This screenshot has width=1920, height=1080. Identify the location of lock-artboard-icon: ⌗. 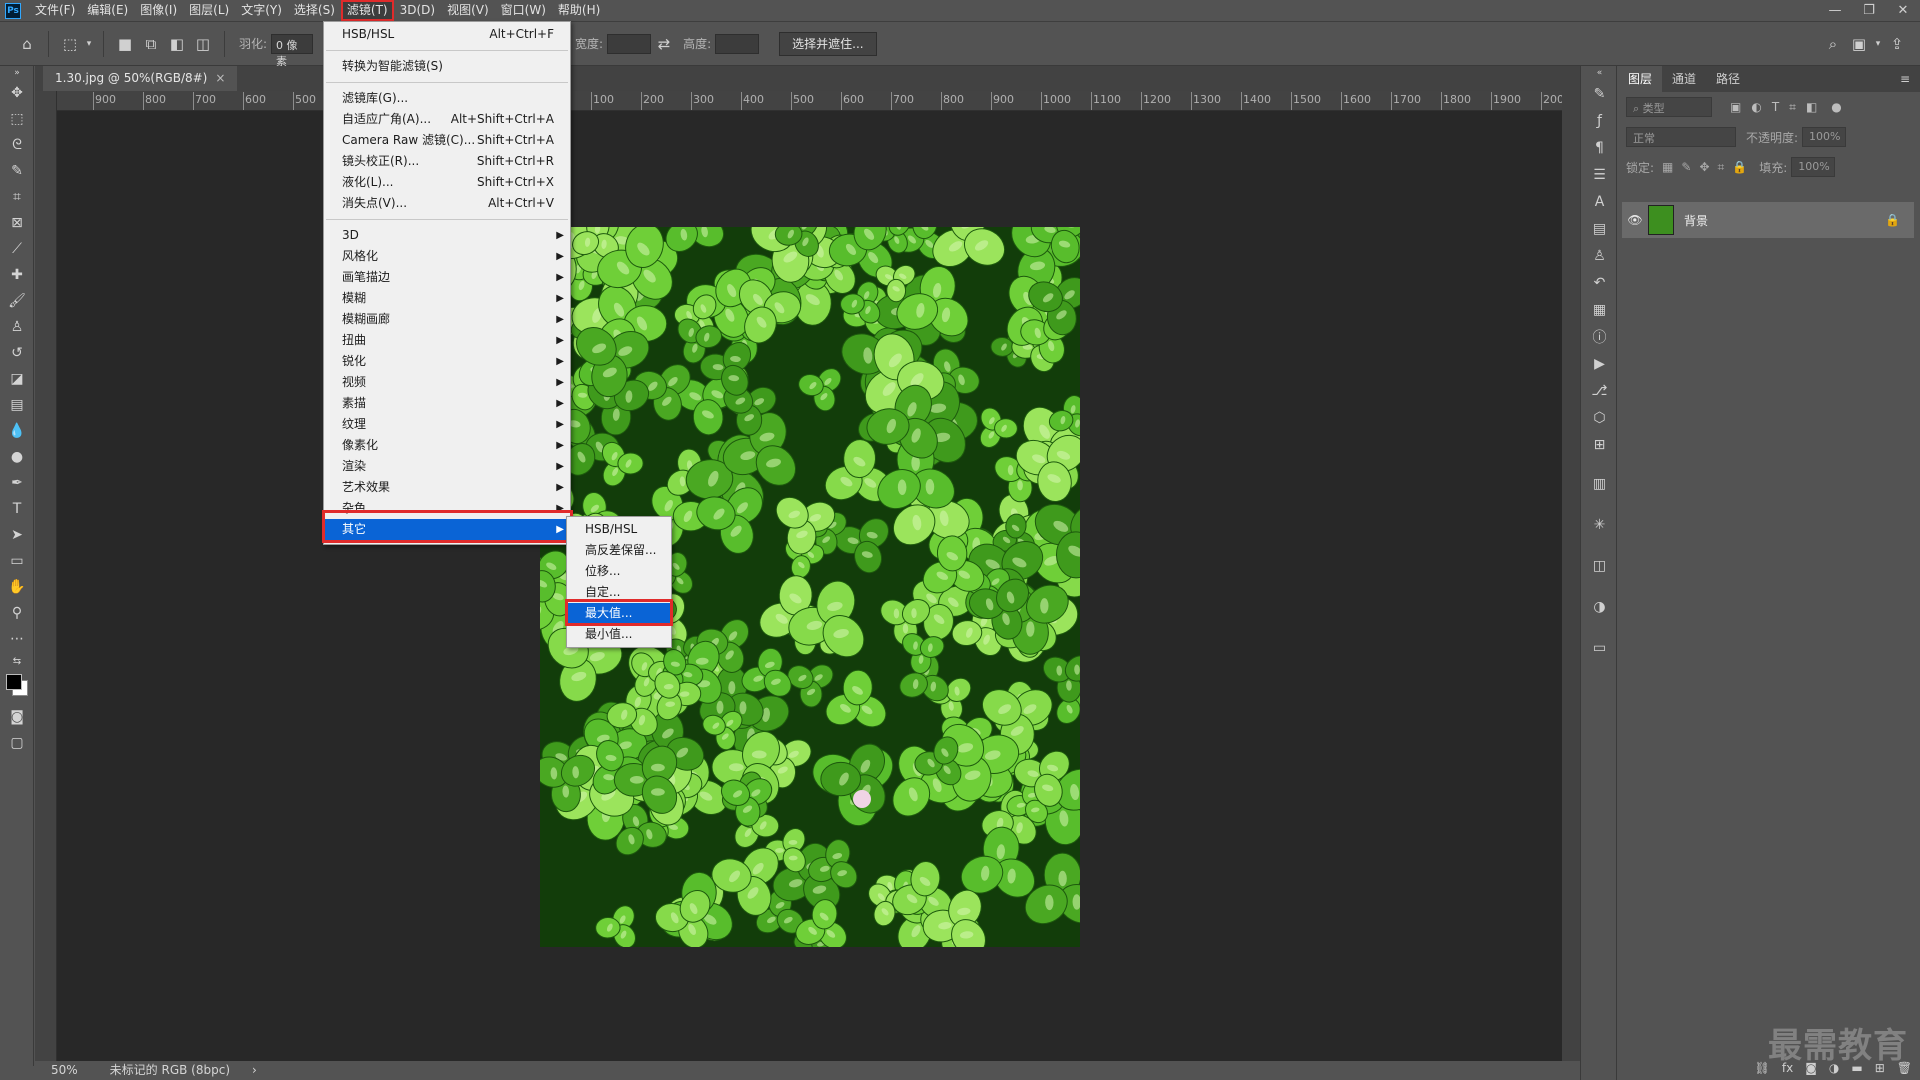
(1721, 167).